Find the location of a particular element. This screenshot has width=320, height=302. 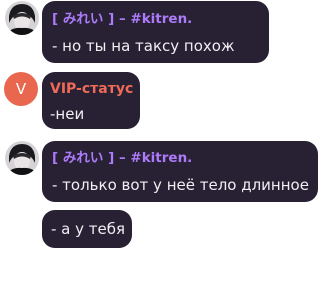

message-text: - но ты на таксу похож is located at coordinates (143, 46).